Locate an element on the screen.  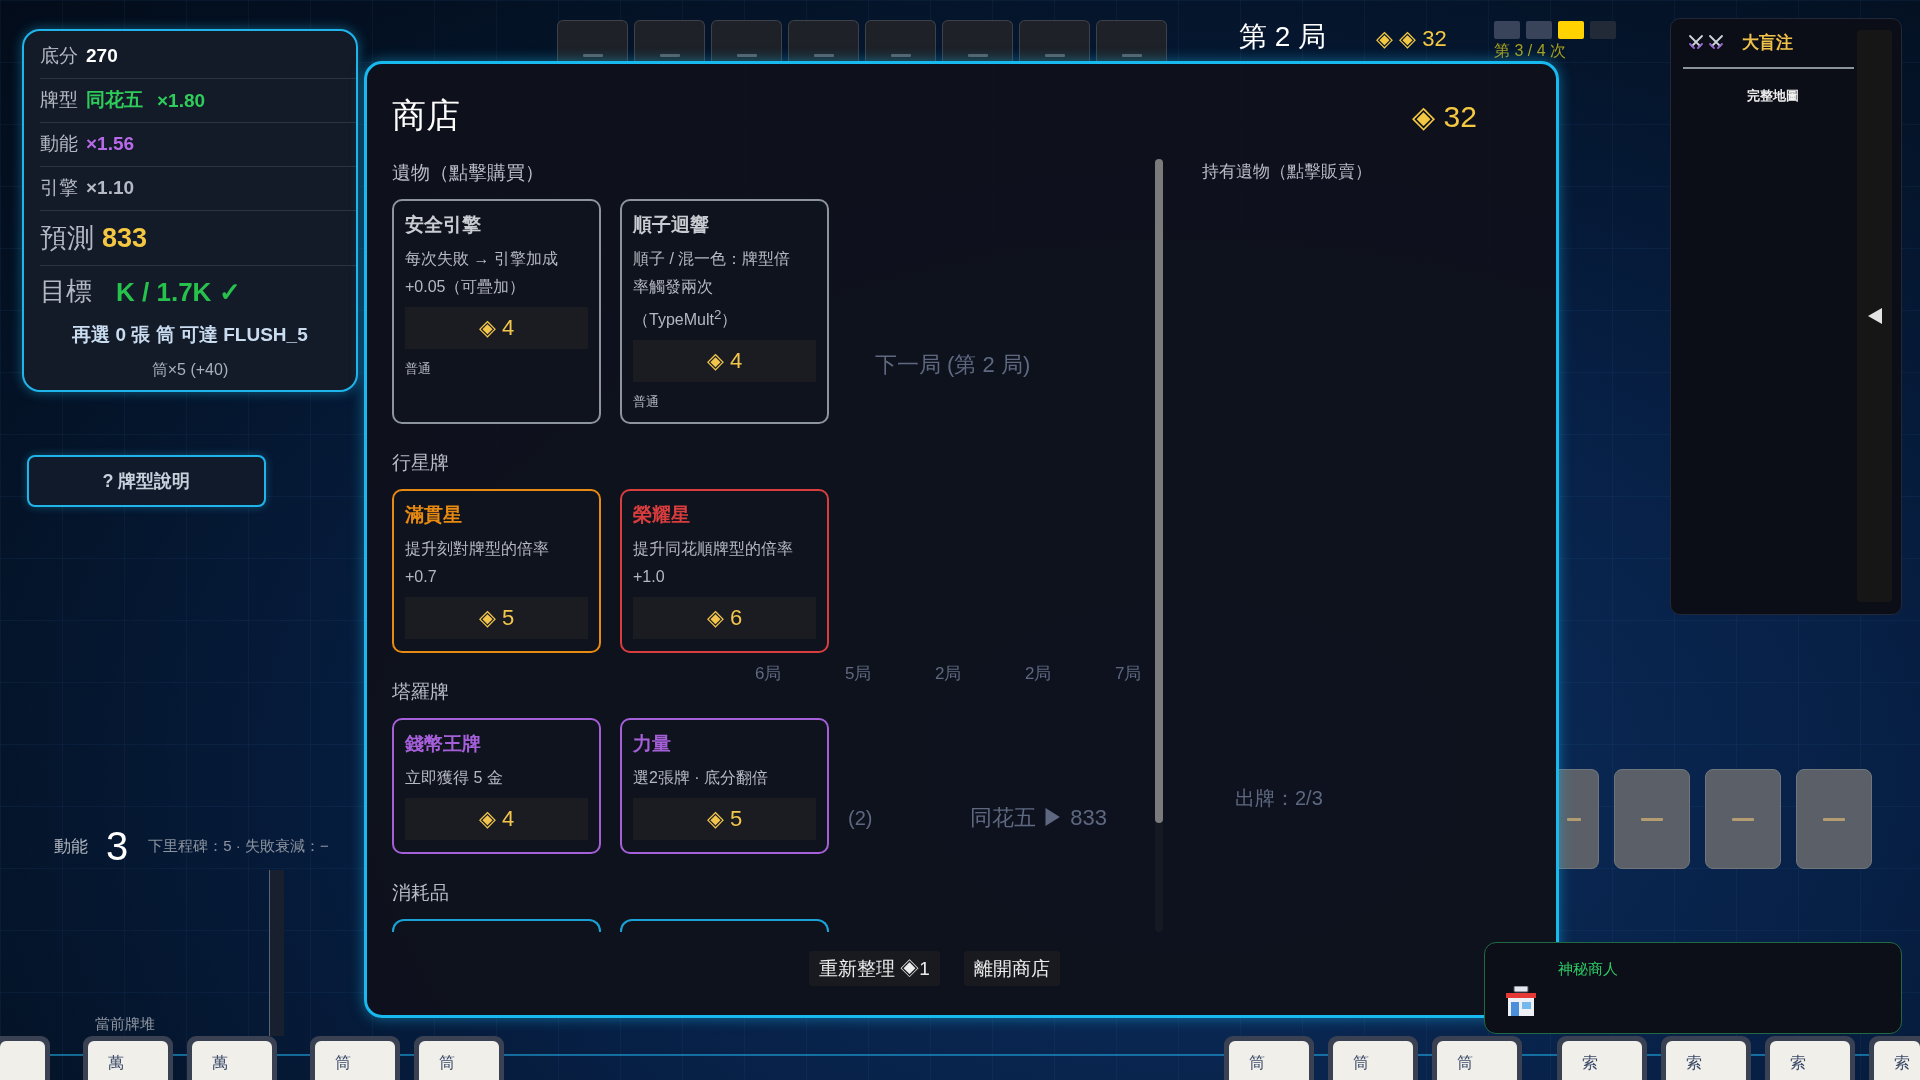
round-title: 第 2 局 is located at coordinates (1283, 37).